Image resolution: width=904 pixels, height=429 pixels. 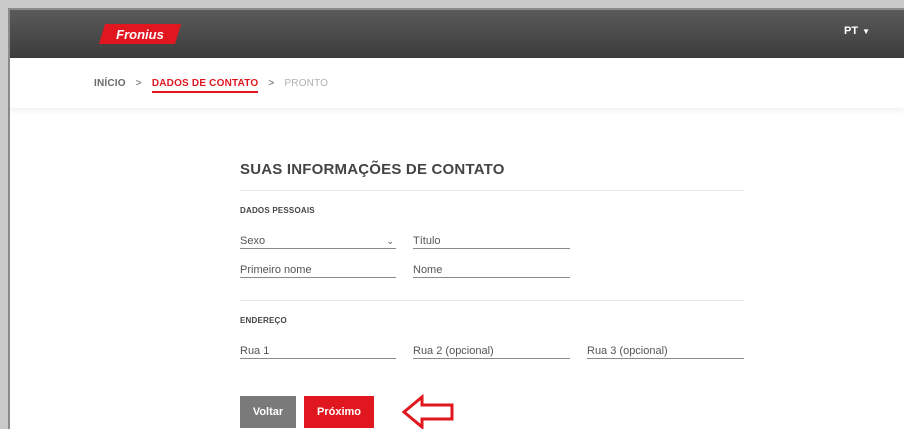 I want to click on primeiro-nome-field: Primeiro nome, so click(x=318, y=270).